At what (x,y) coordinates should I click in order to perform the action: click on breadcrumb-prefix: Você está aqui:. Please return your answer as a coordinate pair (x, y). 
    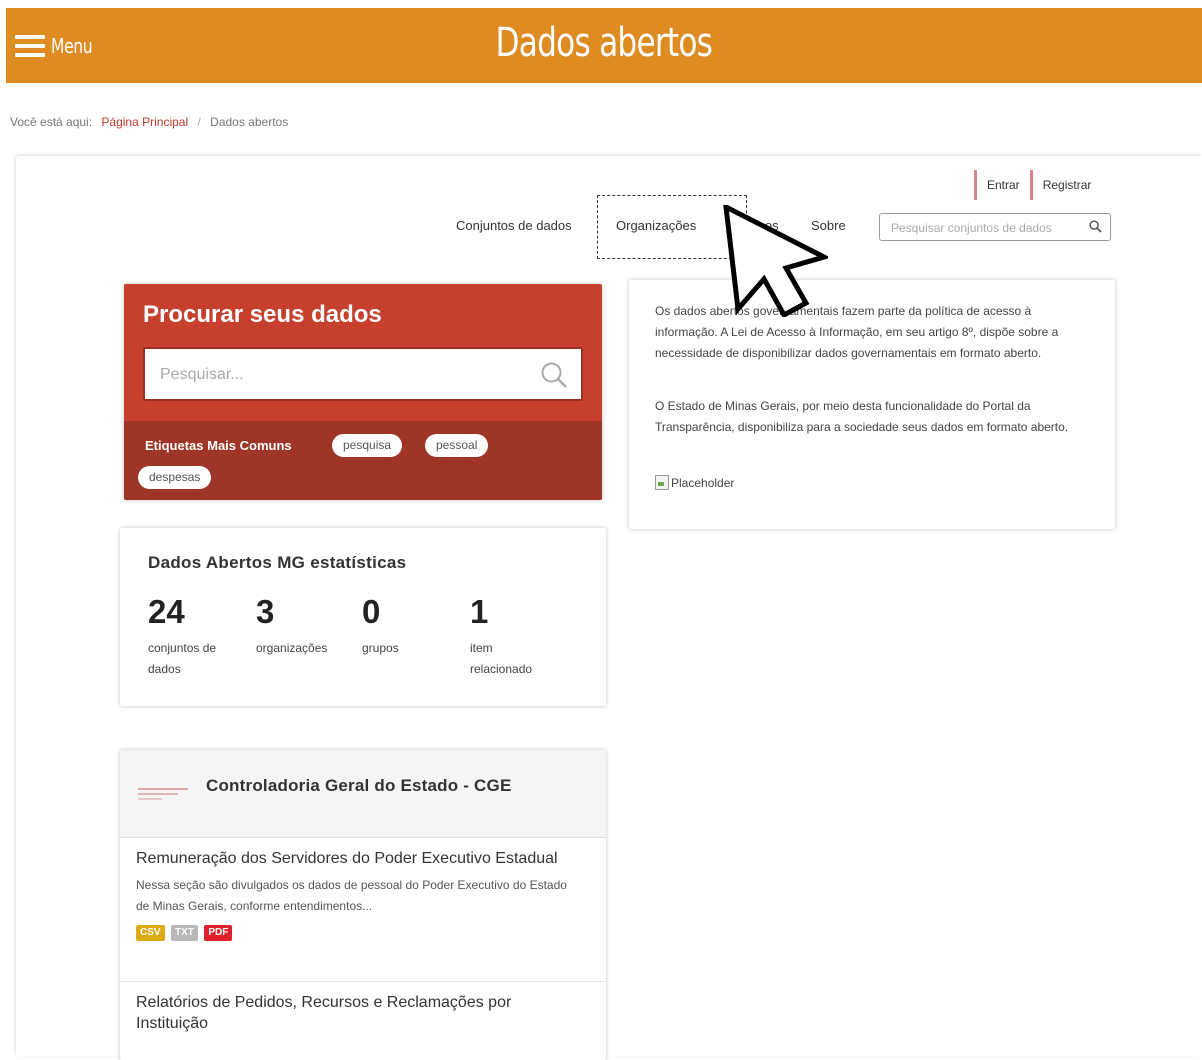
    Looking at the image, I should click on (51, 122).